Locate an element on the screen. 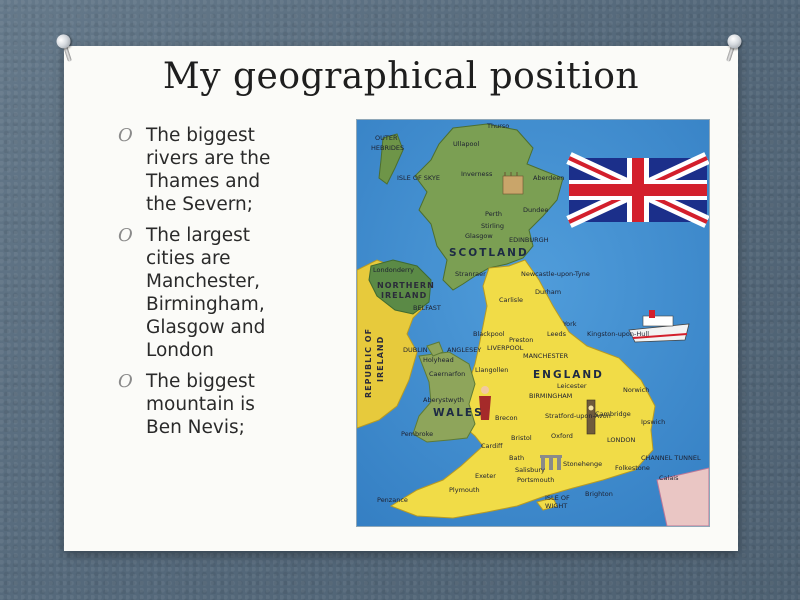 Image resolution: width=800 pixels, height=600 pixels. place-label: Preston is located at coordinates (521, 340).